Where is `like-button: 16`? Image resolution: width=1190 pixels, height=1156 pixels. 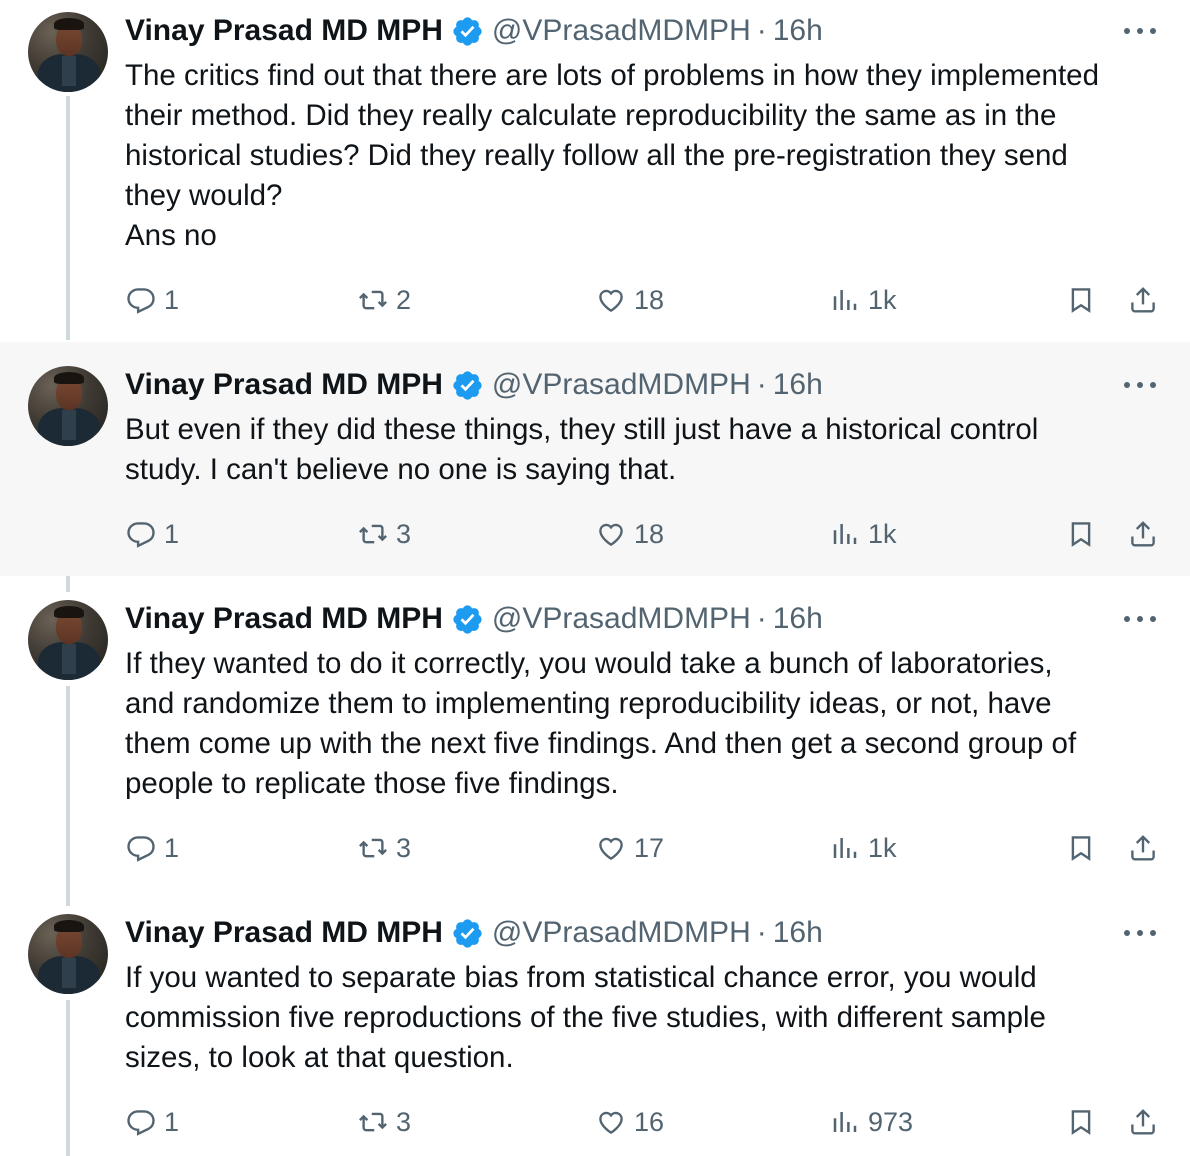 like-button: 16 is located at coordinates (630, 1122).